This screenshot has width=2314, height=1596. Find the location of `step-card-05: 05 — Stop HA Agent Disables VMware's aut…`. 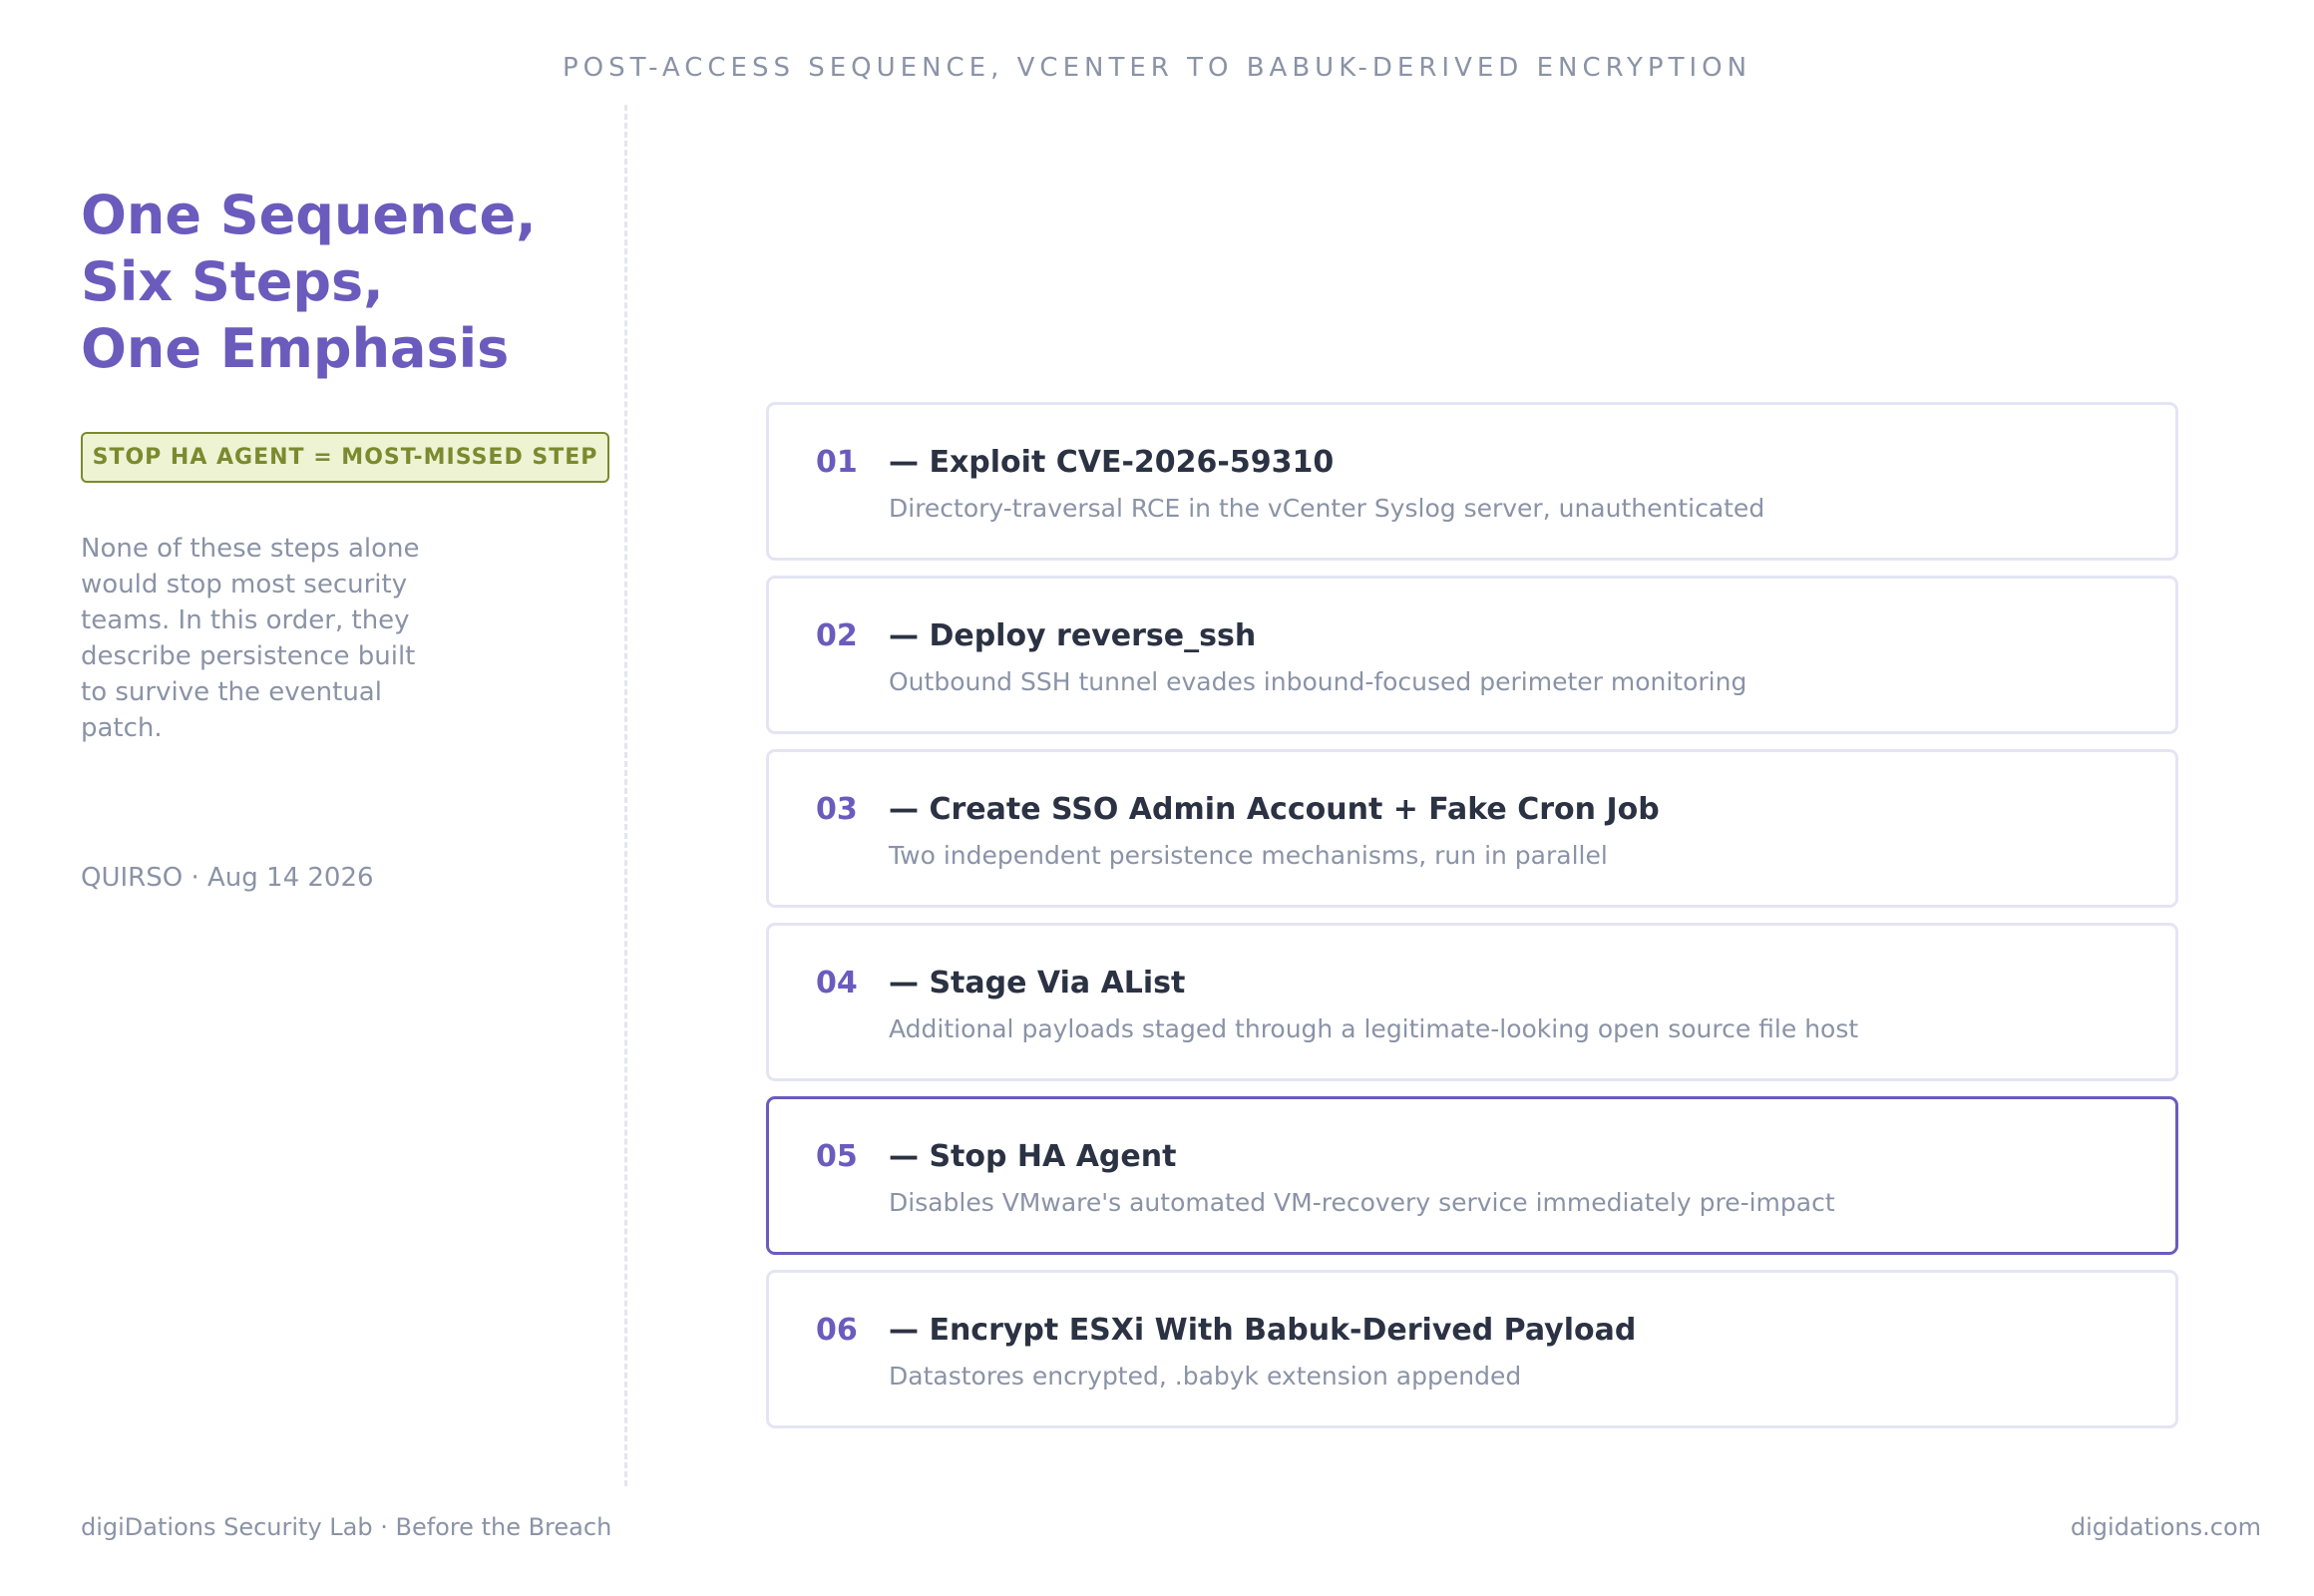

step-card-05: 05 — Stop HA Agent Disables VMware's aut… is located at coordinates (1472, 1175).